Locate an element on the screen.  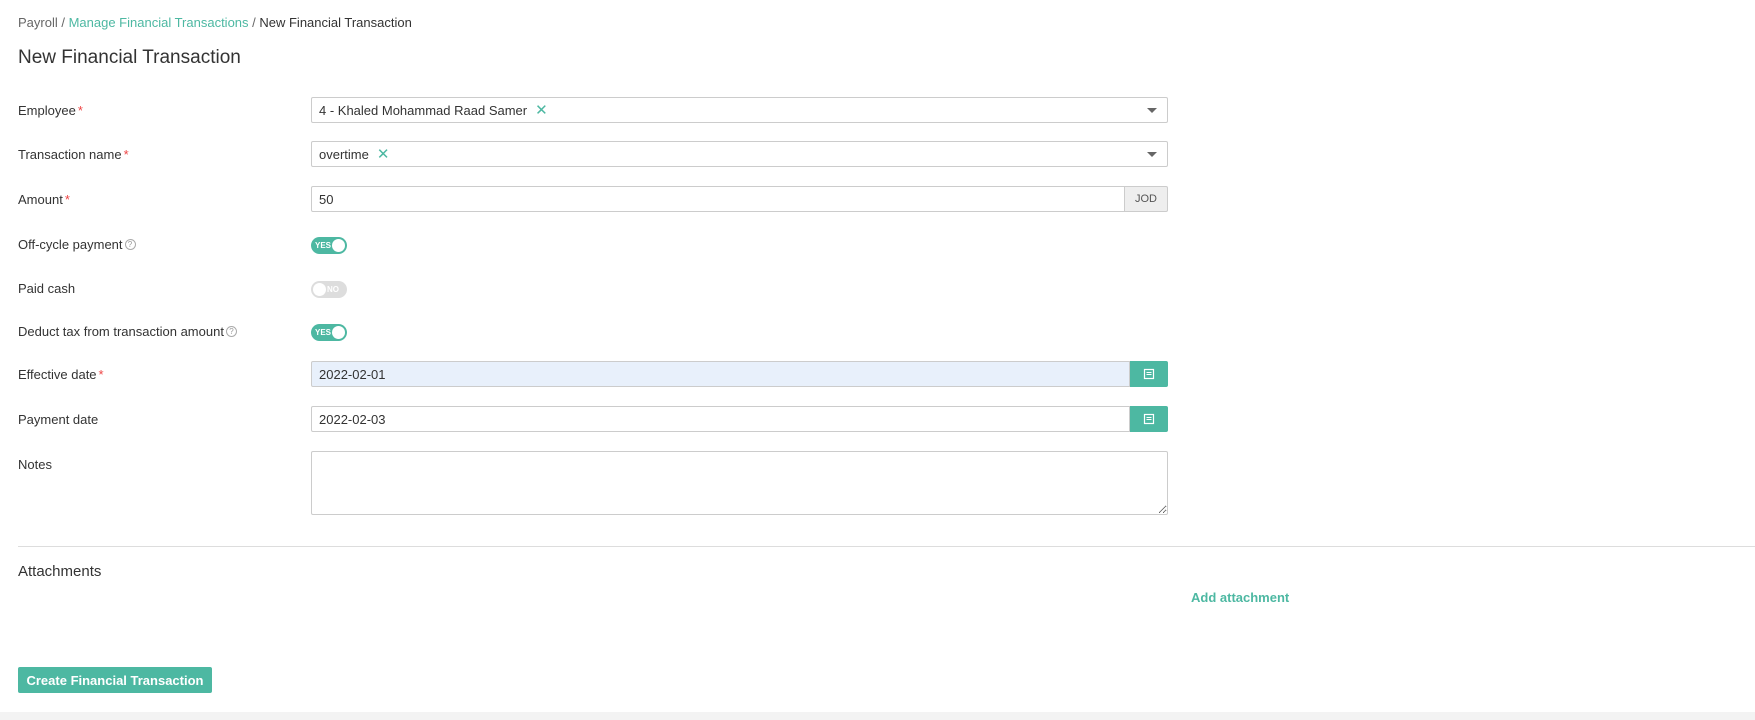
notes-textarea is located at coordinates (739, 483).